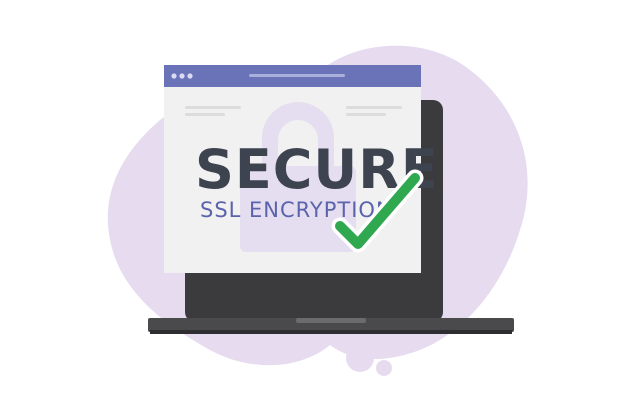 Image resolution: width=624 pixels, height=414 pixels. I want to click on subline: SSL ENCRYPTION, so click(296, 210).